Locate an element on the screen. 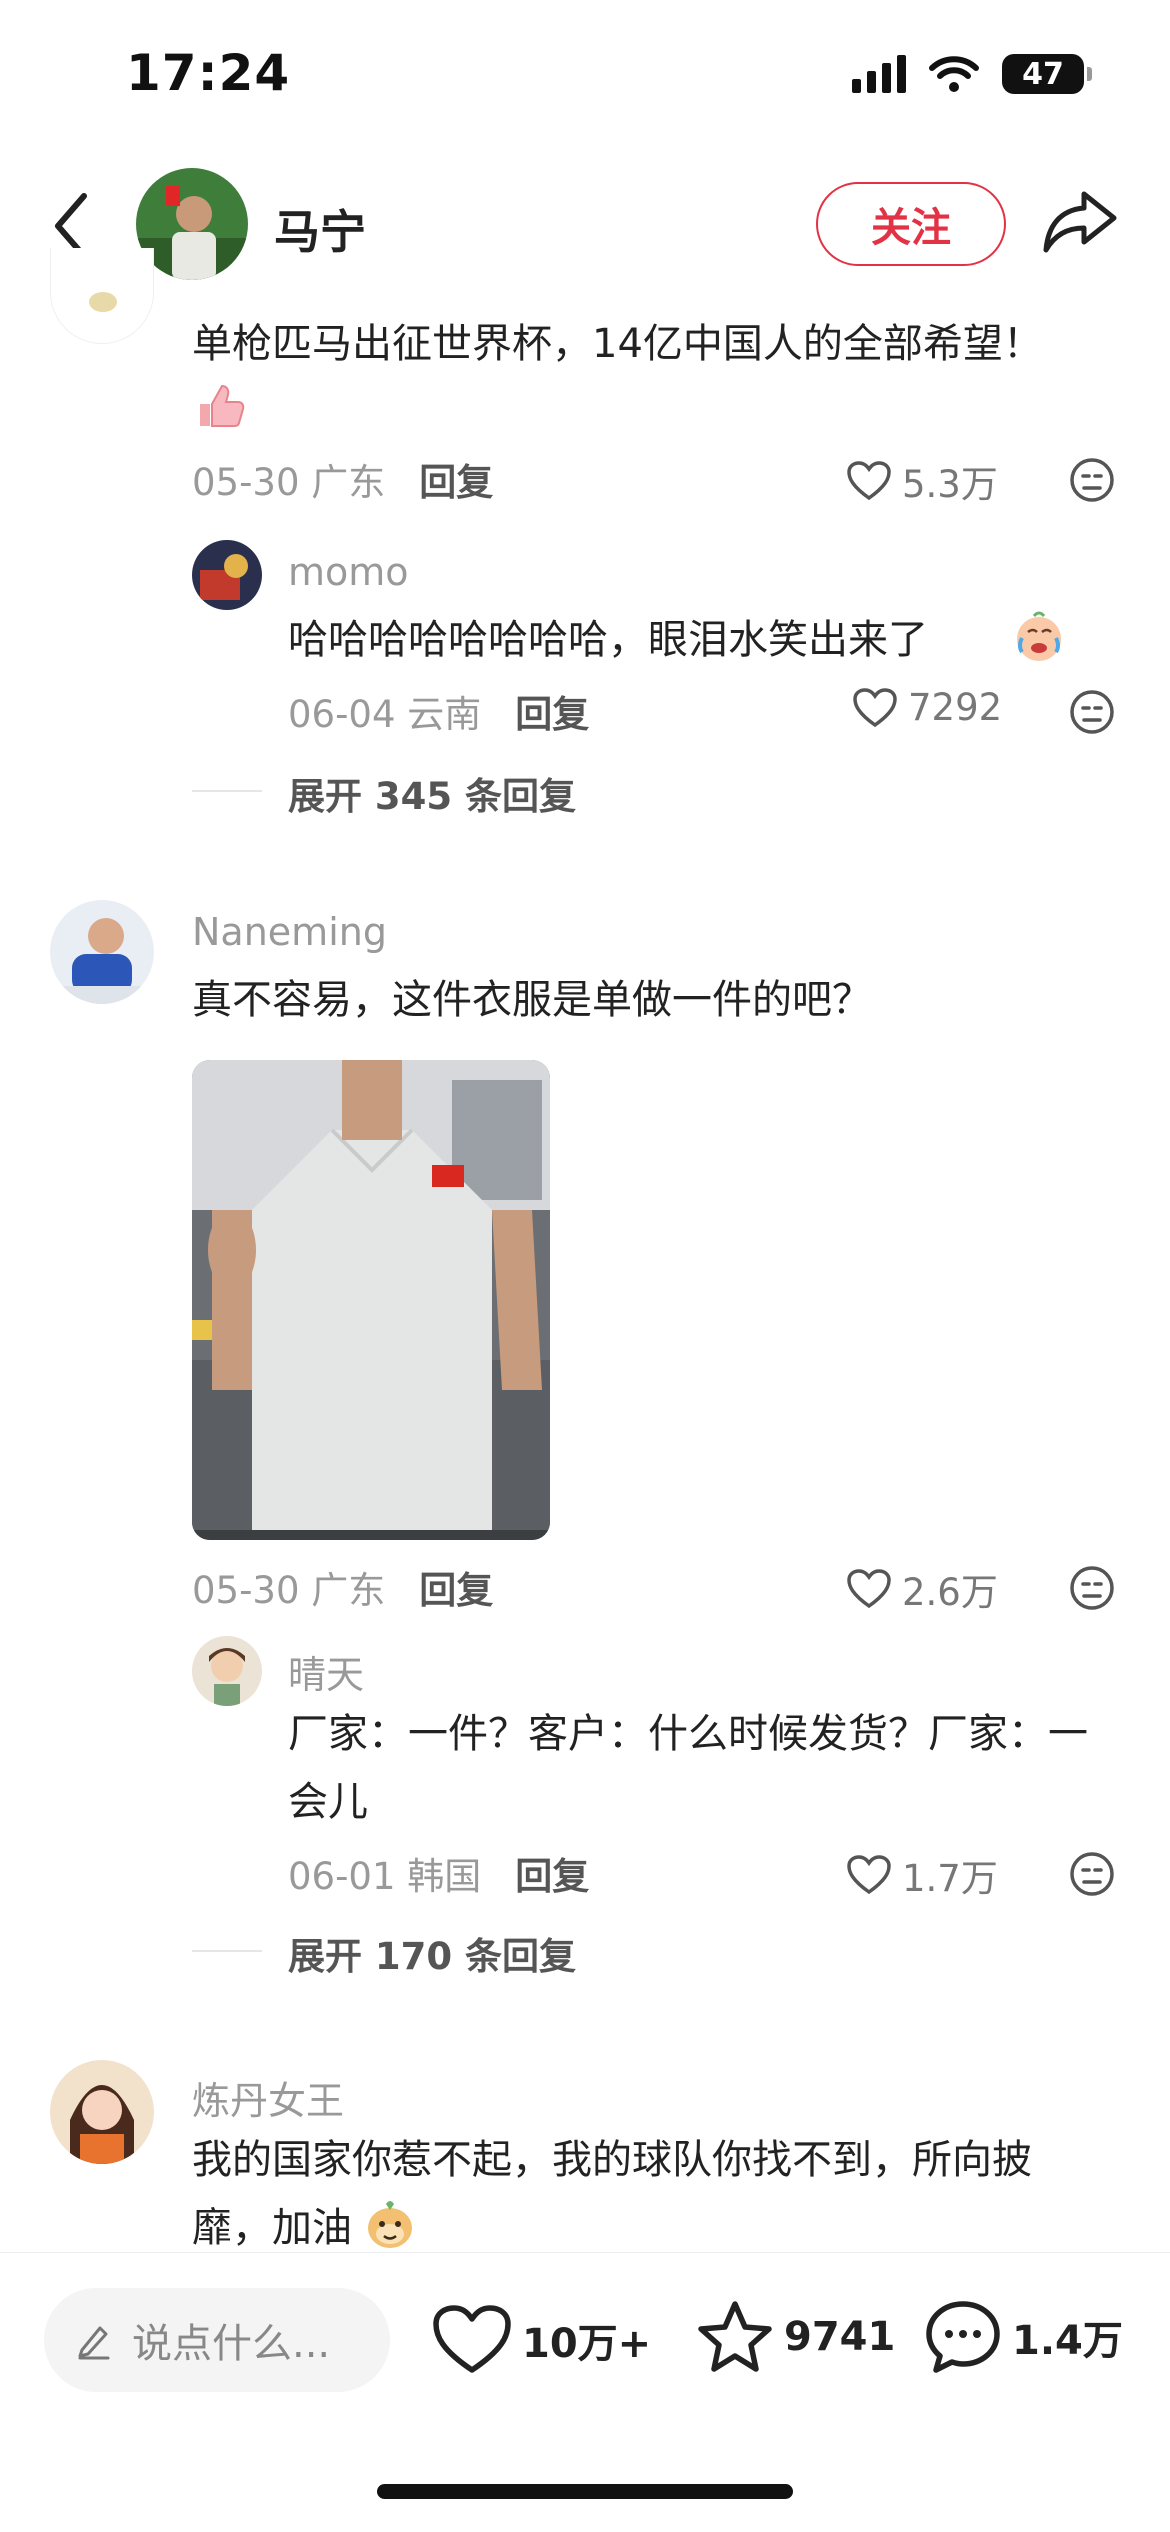  reply-date: 06-04 is located at coordinates (342, 714).